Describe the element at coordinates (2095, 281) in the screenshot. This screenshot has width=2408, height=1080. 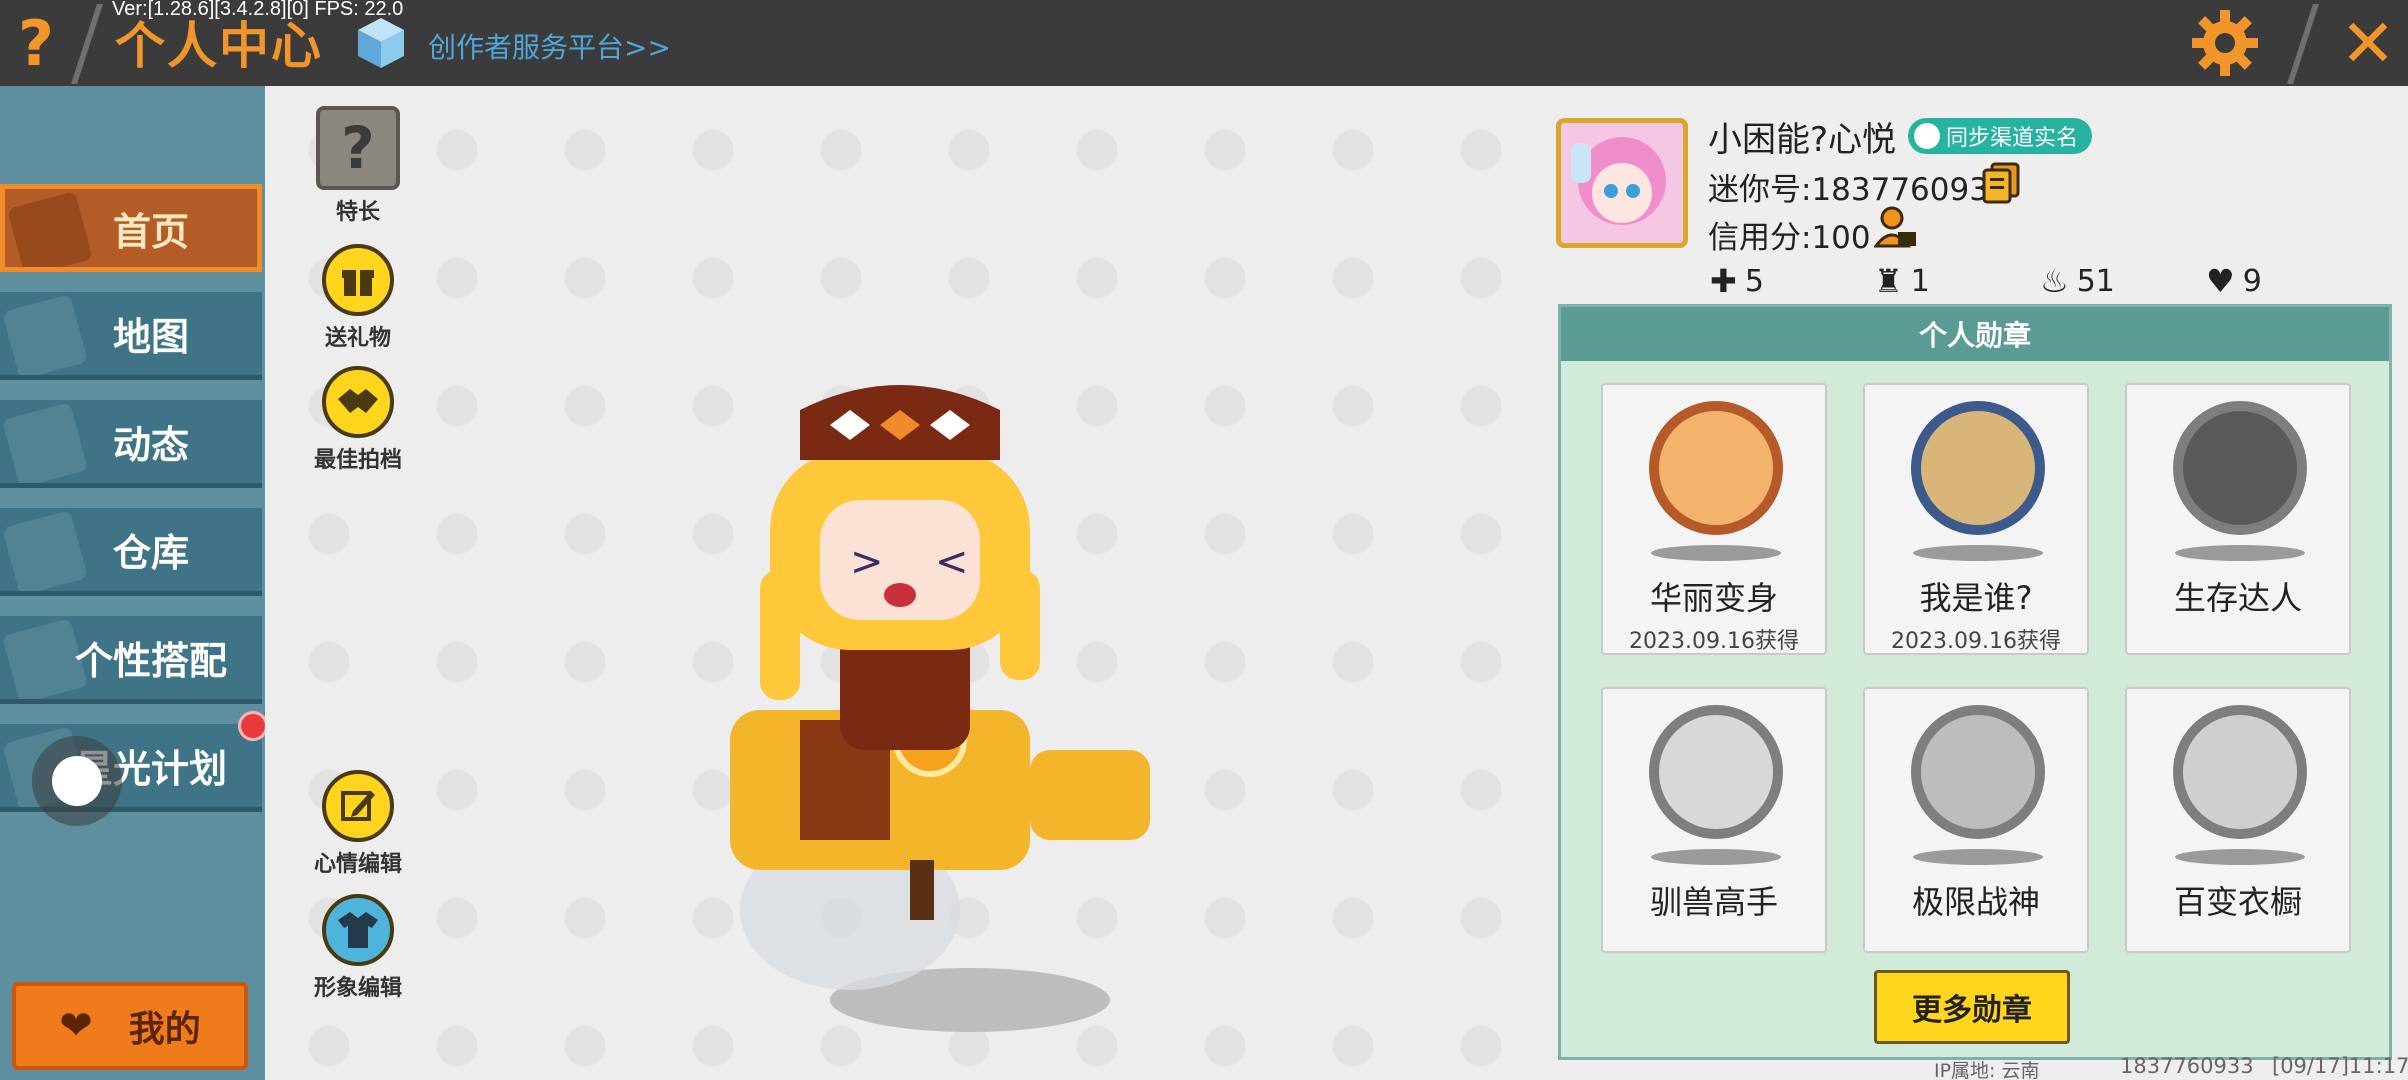
I see `popularity-count: 51` at that location.